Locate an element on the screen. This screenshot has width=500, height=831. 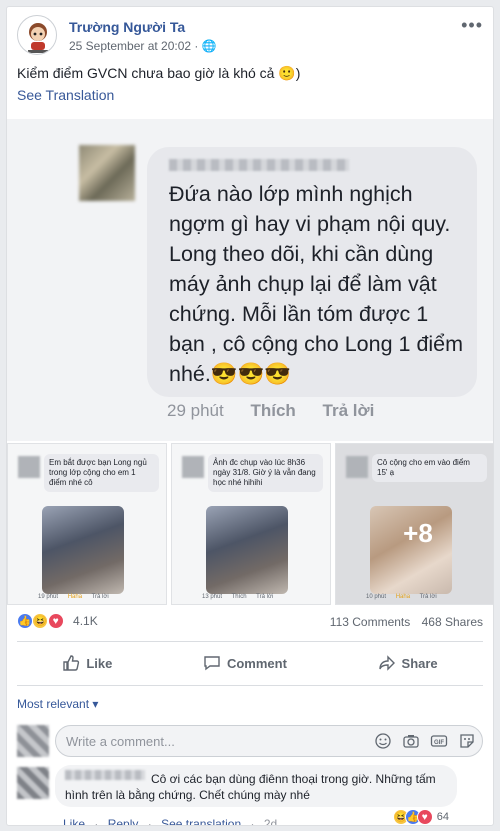
page-avatar is located at coordinates (37, 35).